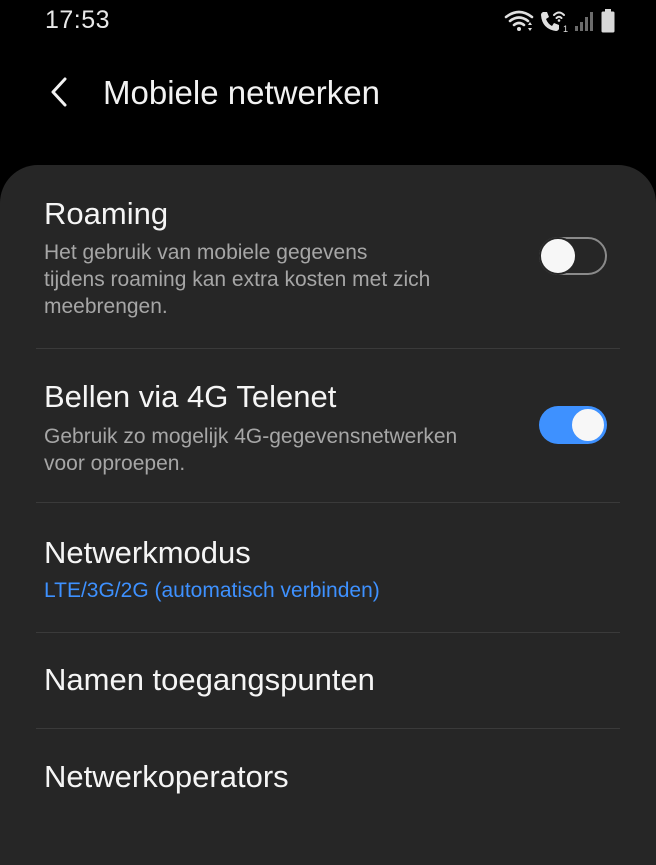 The width and height of the screenshot is (656, 865). What do you see at coordinates (585, 21) in the screenshot?
I see `signal-icon` at bounding box center [585, 21].